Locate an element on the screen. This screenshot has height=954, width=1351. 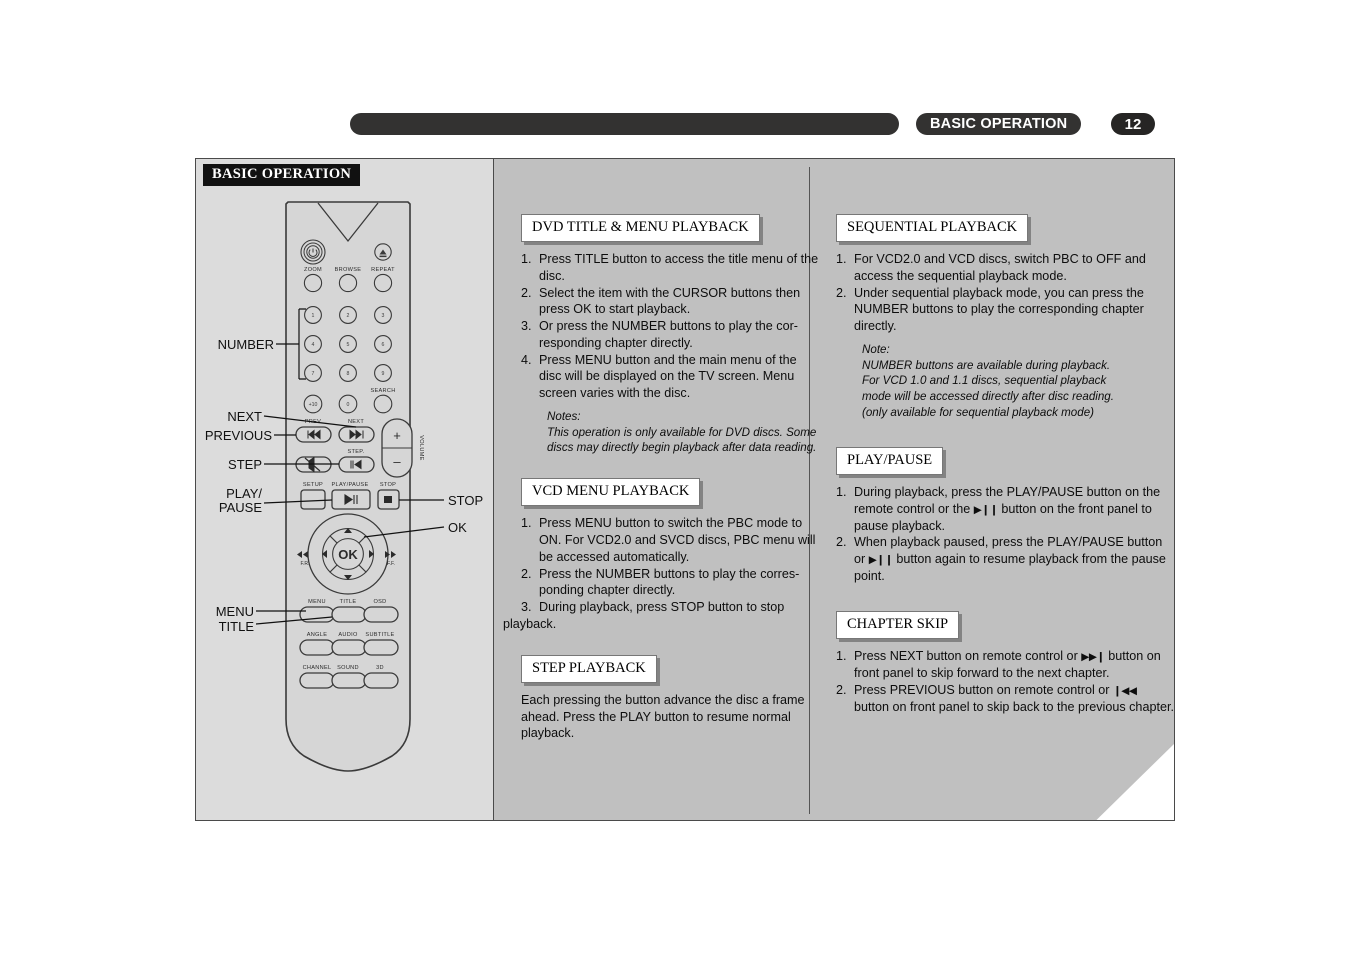
repeat-button-label: REPEAT is located at coordinates (383, 270).